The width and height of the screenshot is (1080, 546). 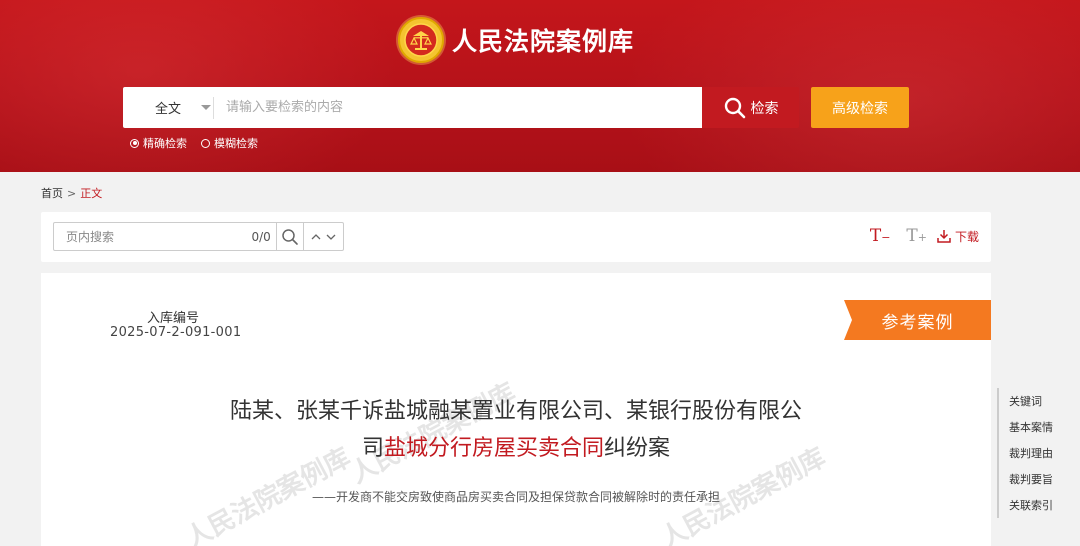 I want to click on font-increase-letter: T, so click(x=912, y=236).